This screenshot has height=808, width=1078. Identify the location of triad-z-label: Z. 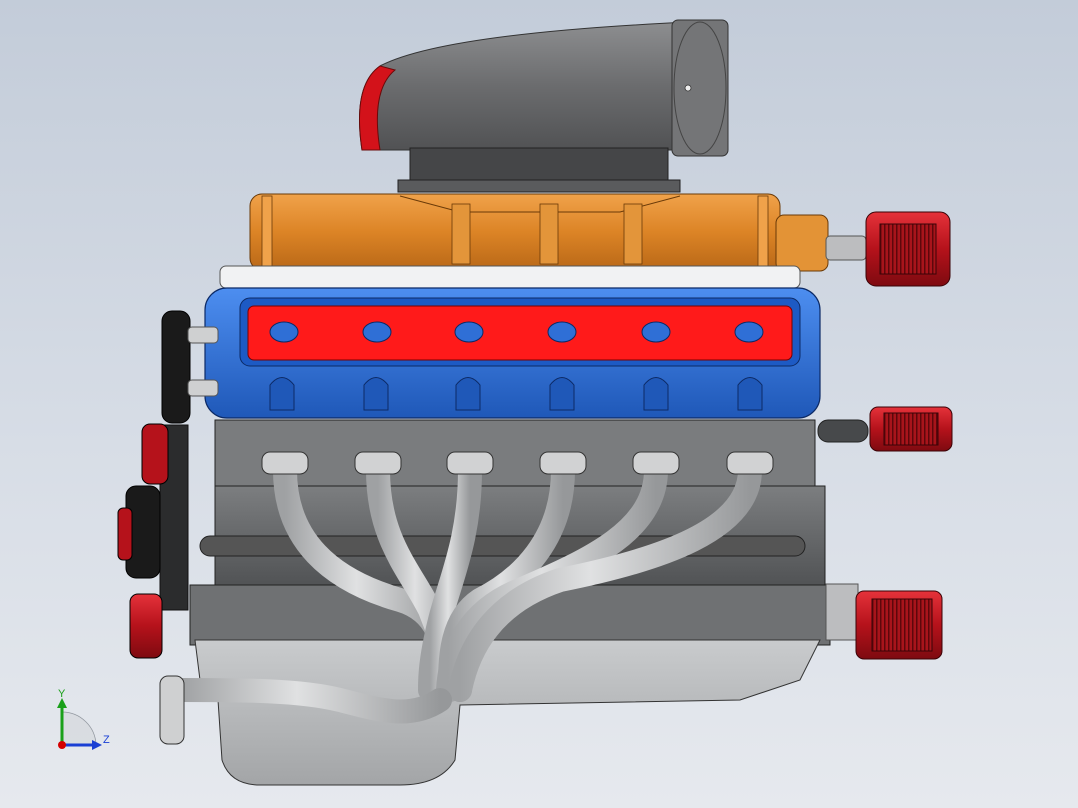
(106, 740).